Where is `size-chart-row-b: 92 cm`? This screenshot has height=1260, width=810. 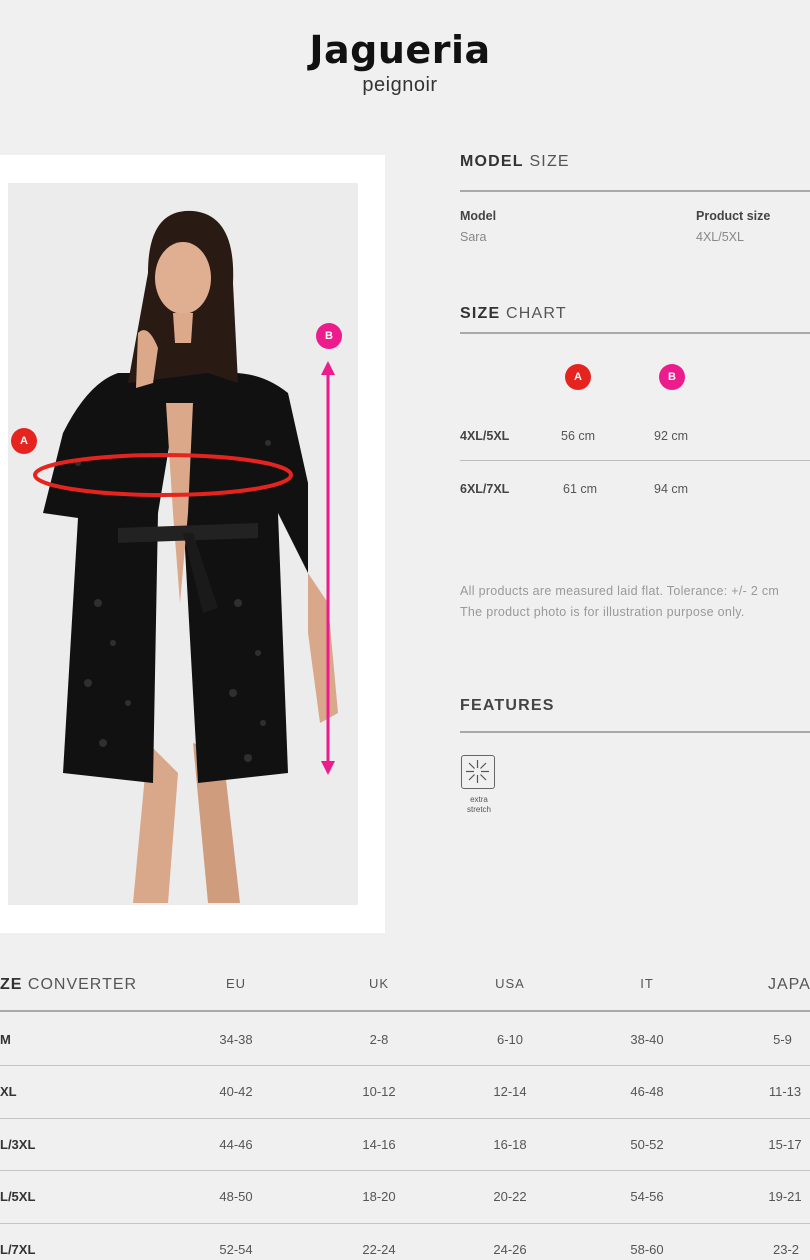
size-chart-row-b: 92 cm is located at coordinates (671, 436).